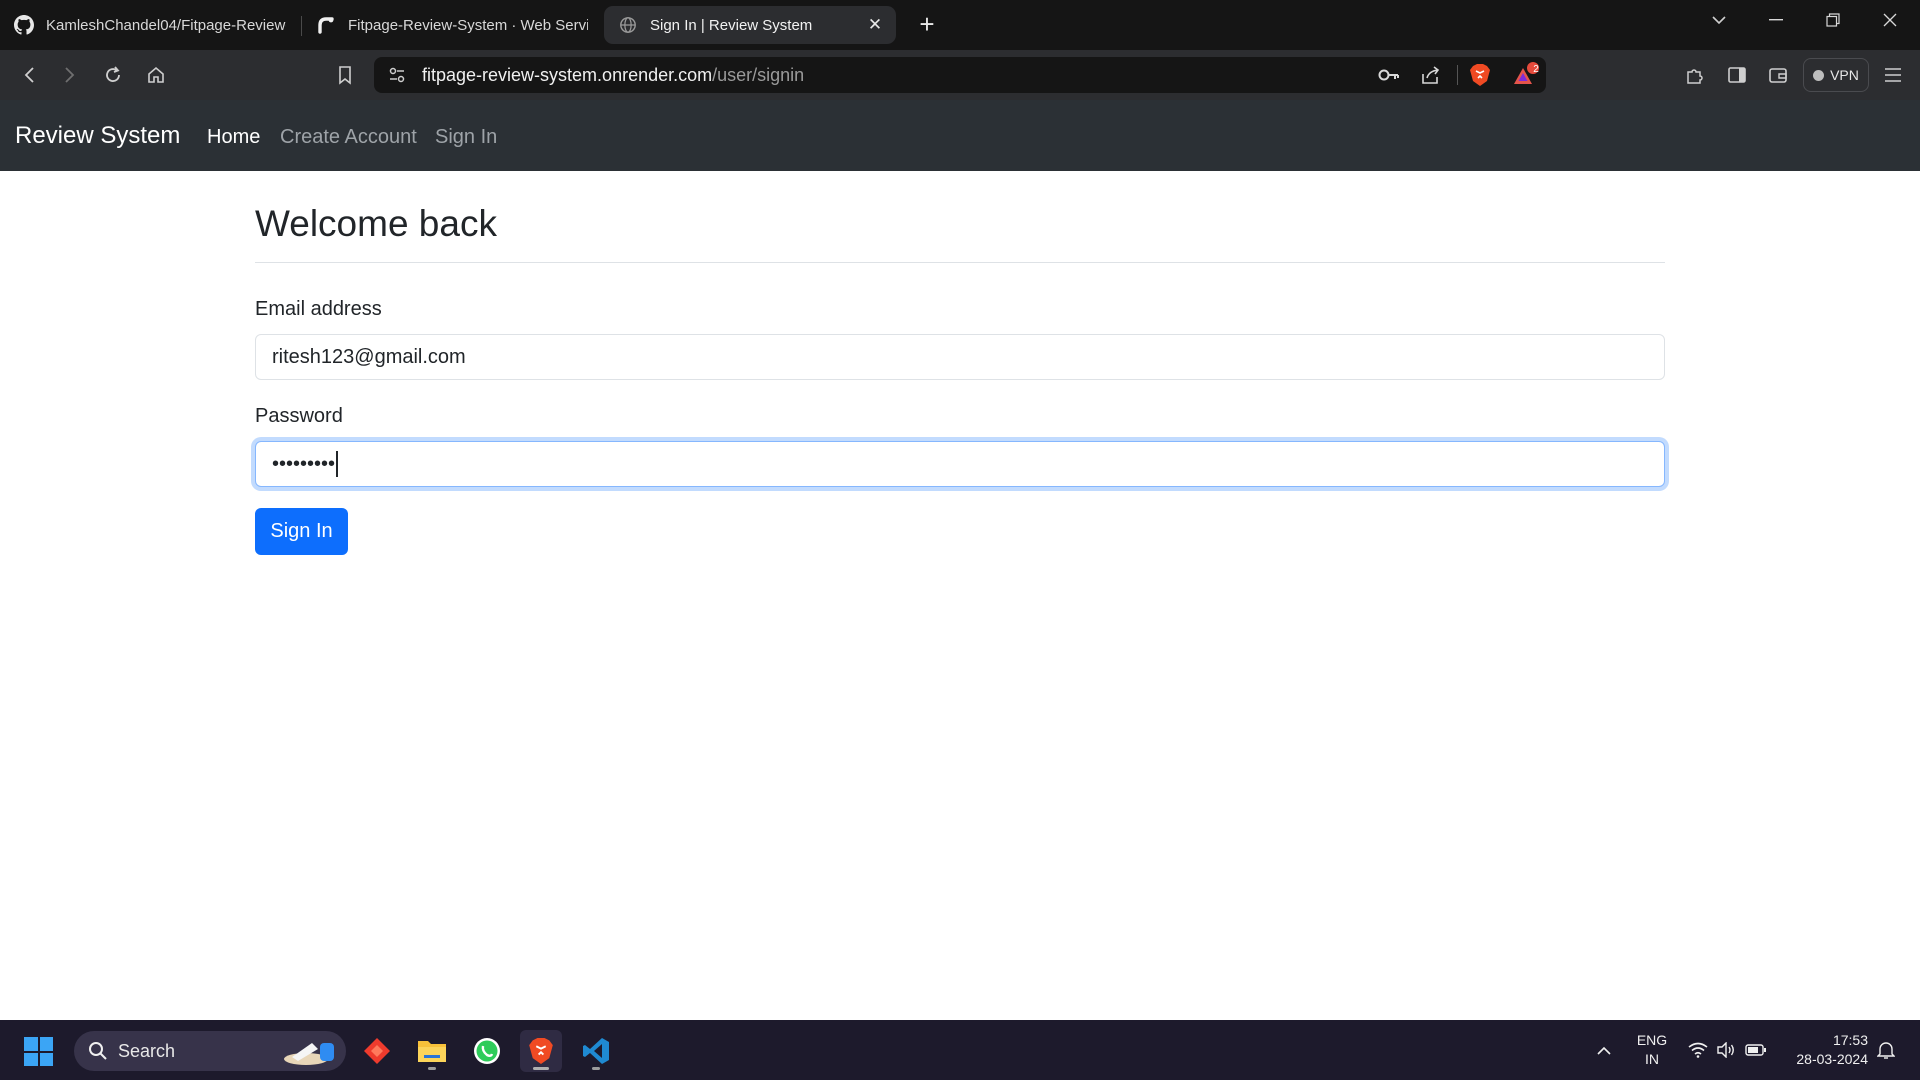 The image size is (1920, 1080). Describe the element at coordinates (1698, 1050) in the screenshot. I see `wifi-icon` at that location.